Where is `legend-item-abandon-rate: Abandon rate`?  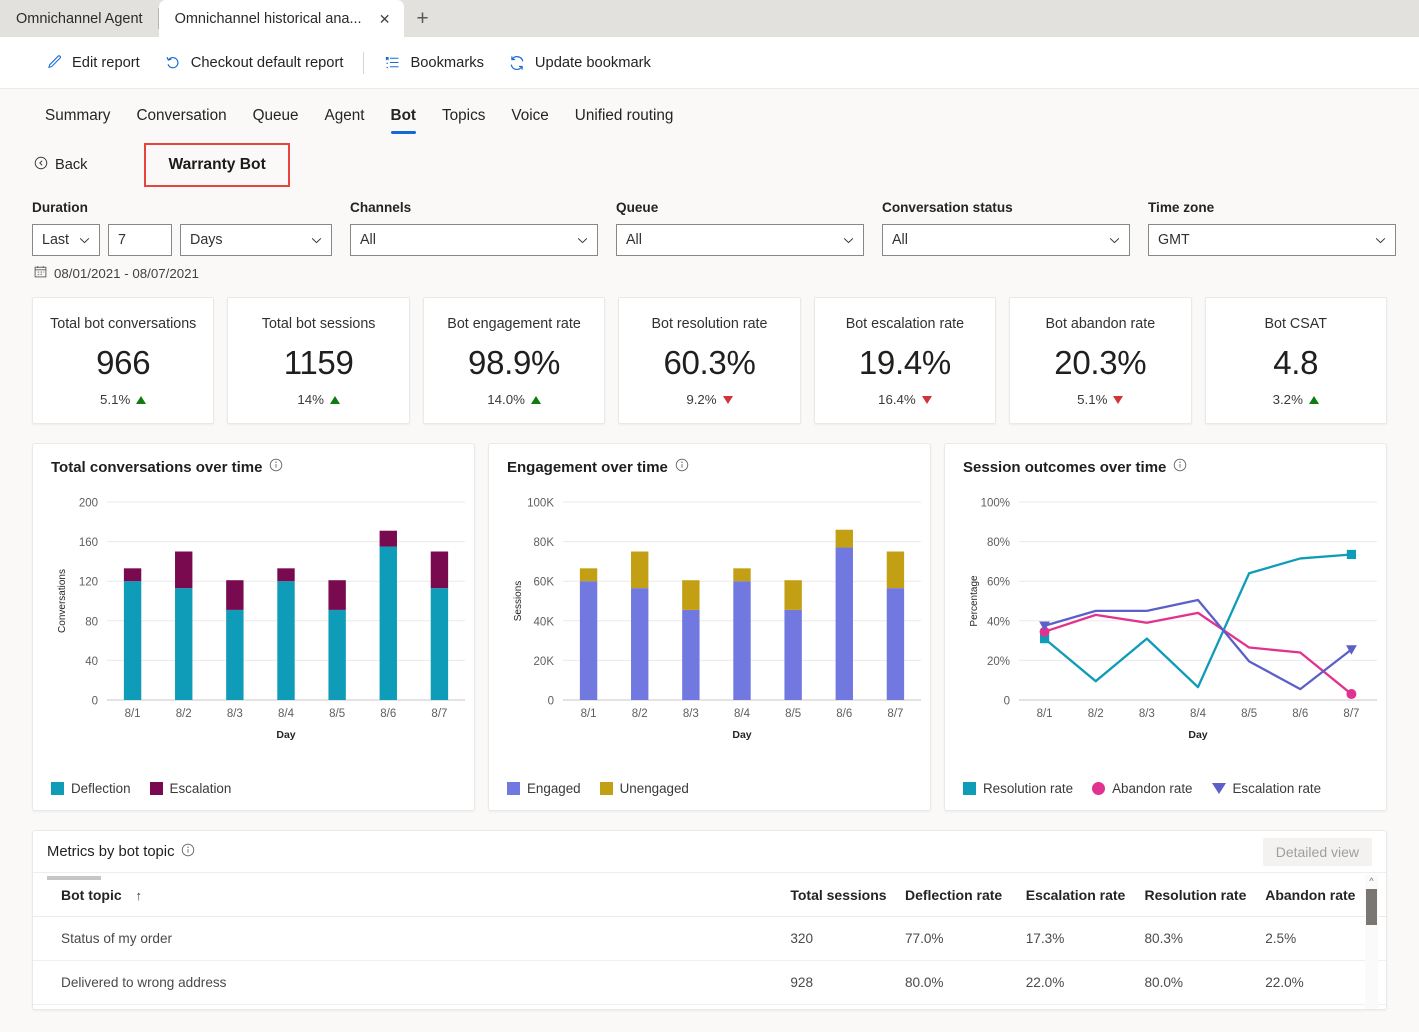
legend-item-abandon-rate: Abandon rate is located at coordinates (1142, 788).